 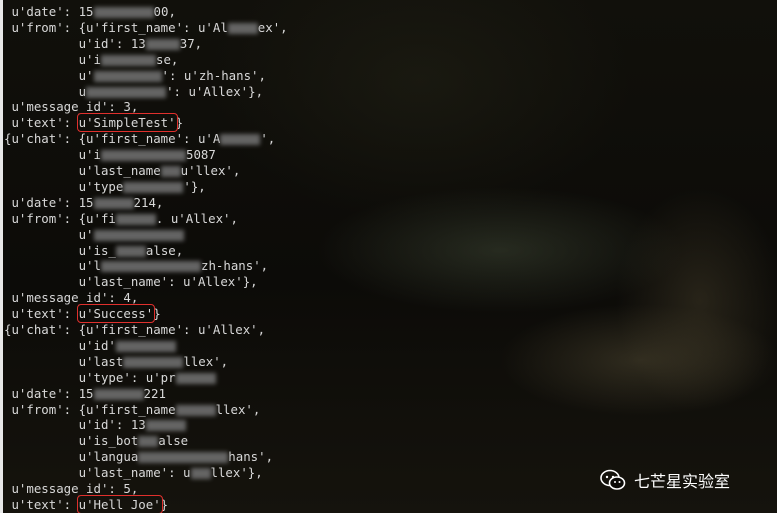 What do you see at coordinates (64, 361) in the screenshot?
I see `line-text: u'last` at bounding box center [64, 361].